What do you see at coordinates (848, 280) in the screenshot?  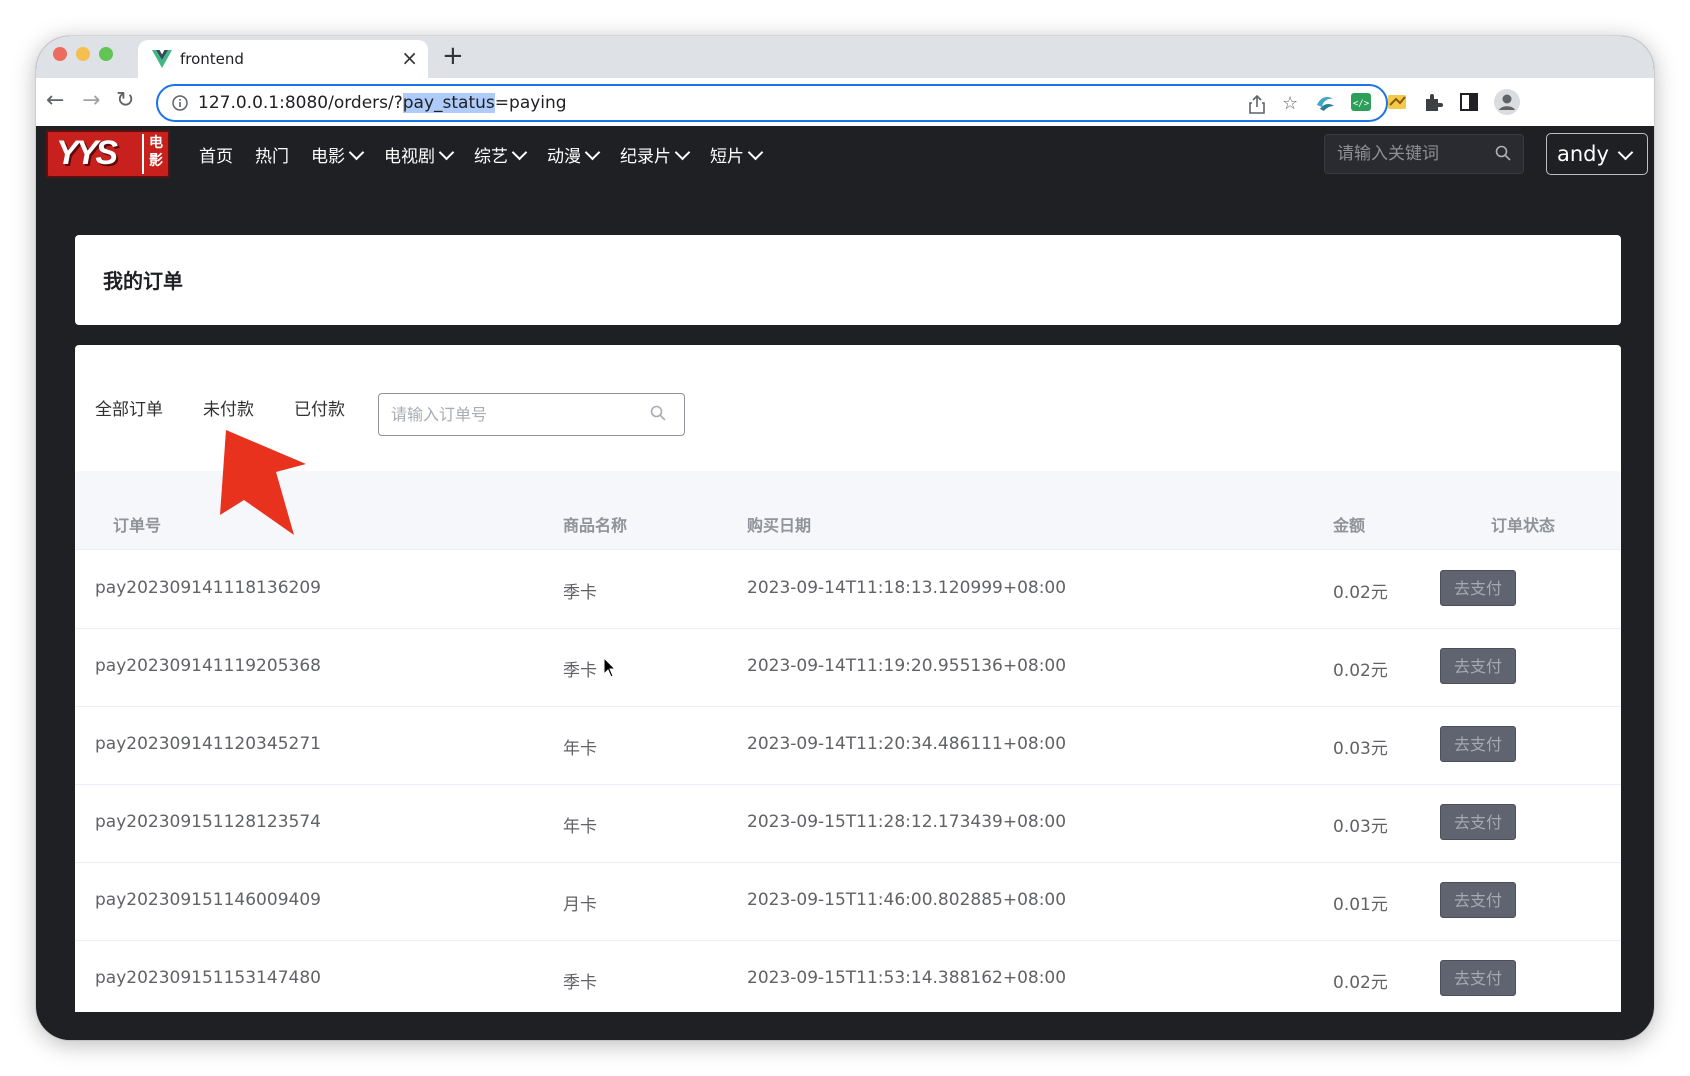 I see `page-title-card: 我的订单` at bounding box center [848, 280].